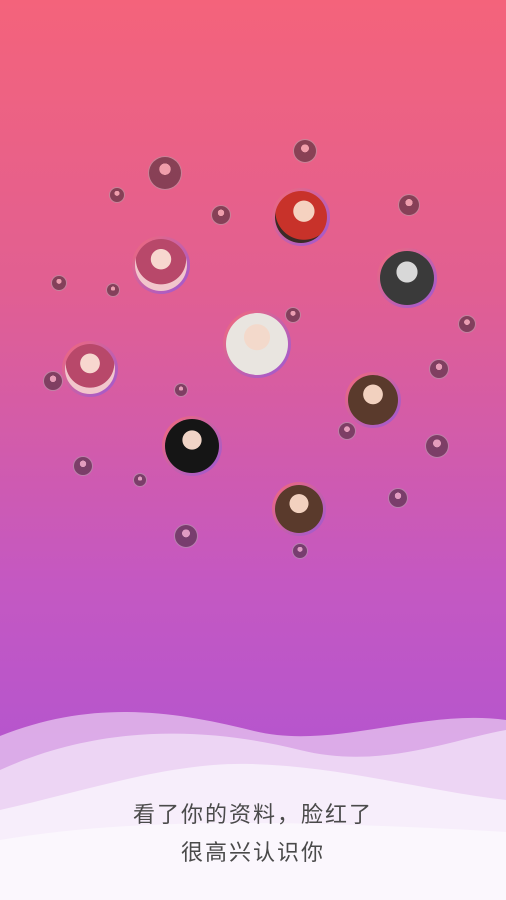 This screenshot has height=900, width=506. I want to click on avatar-left-pink, so click(161, 265).